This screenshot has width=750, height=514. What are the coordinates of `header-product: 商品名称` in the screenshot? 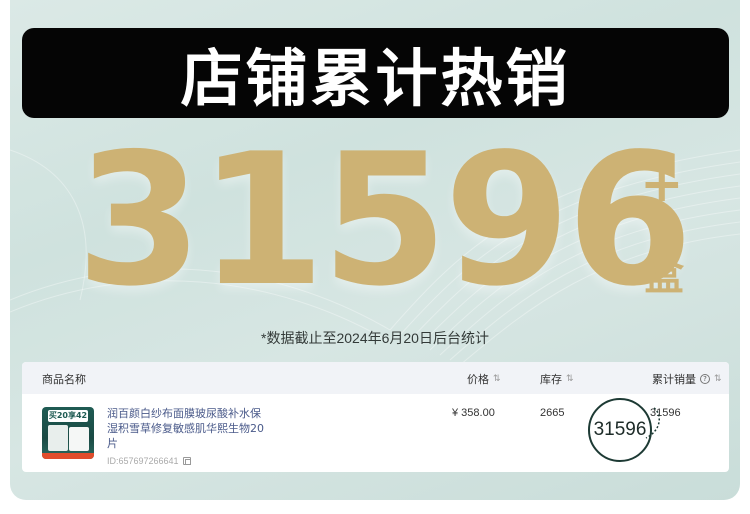 It's located at (64, 379).